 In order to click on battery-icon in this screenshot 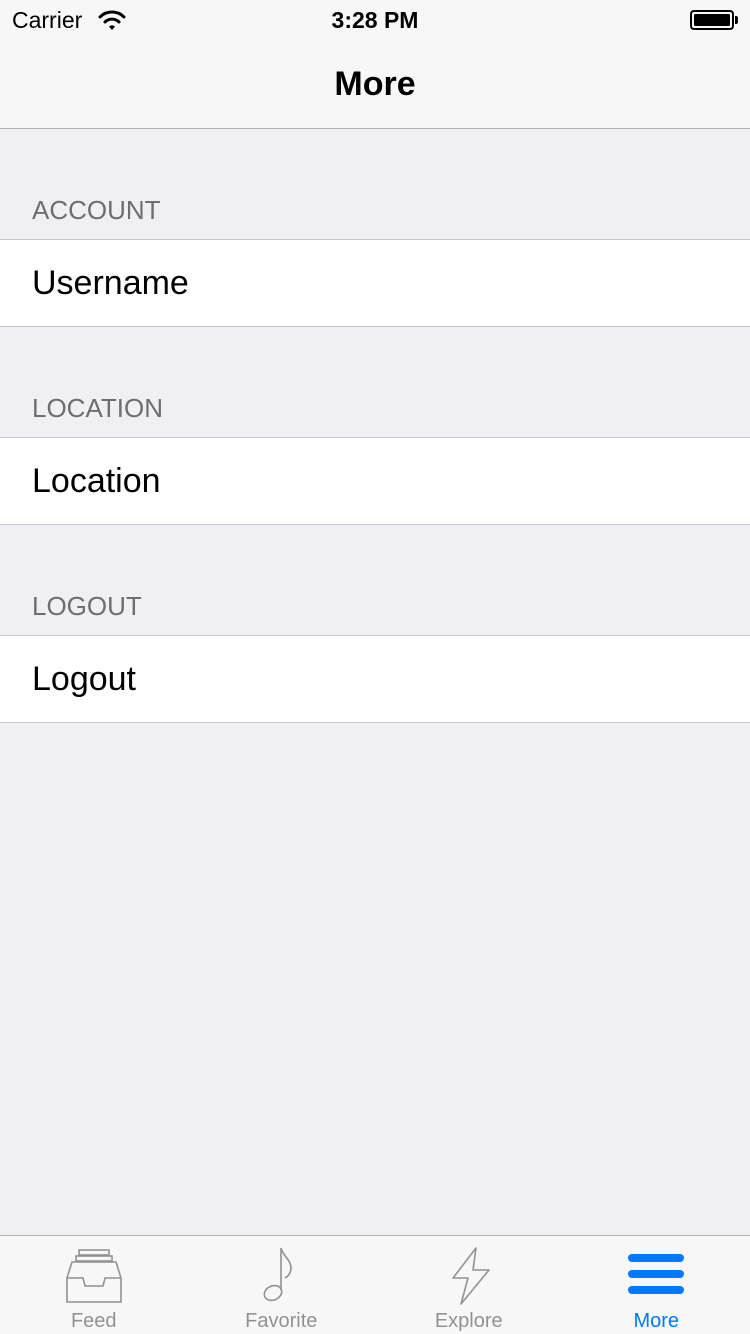, I will do `click(714, 20)`.